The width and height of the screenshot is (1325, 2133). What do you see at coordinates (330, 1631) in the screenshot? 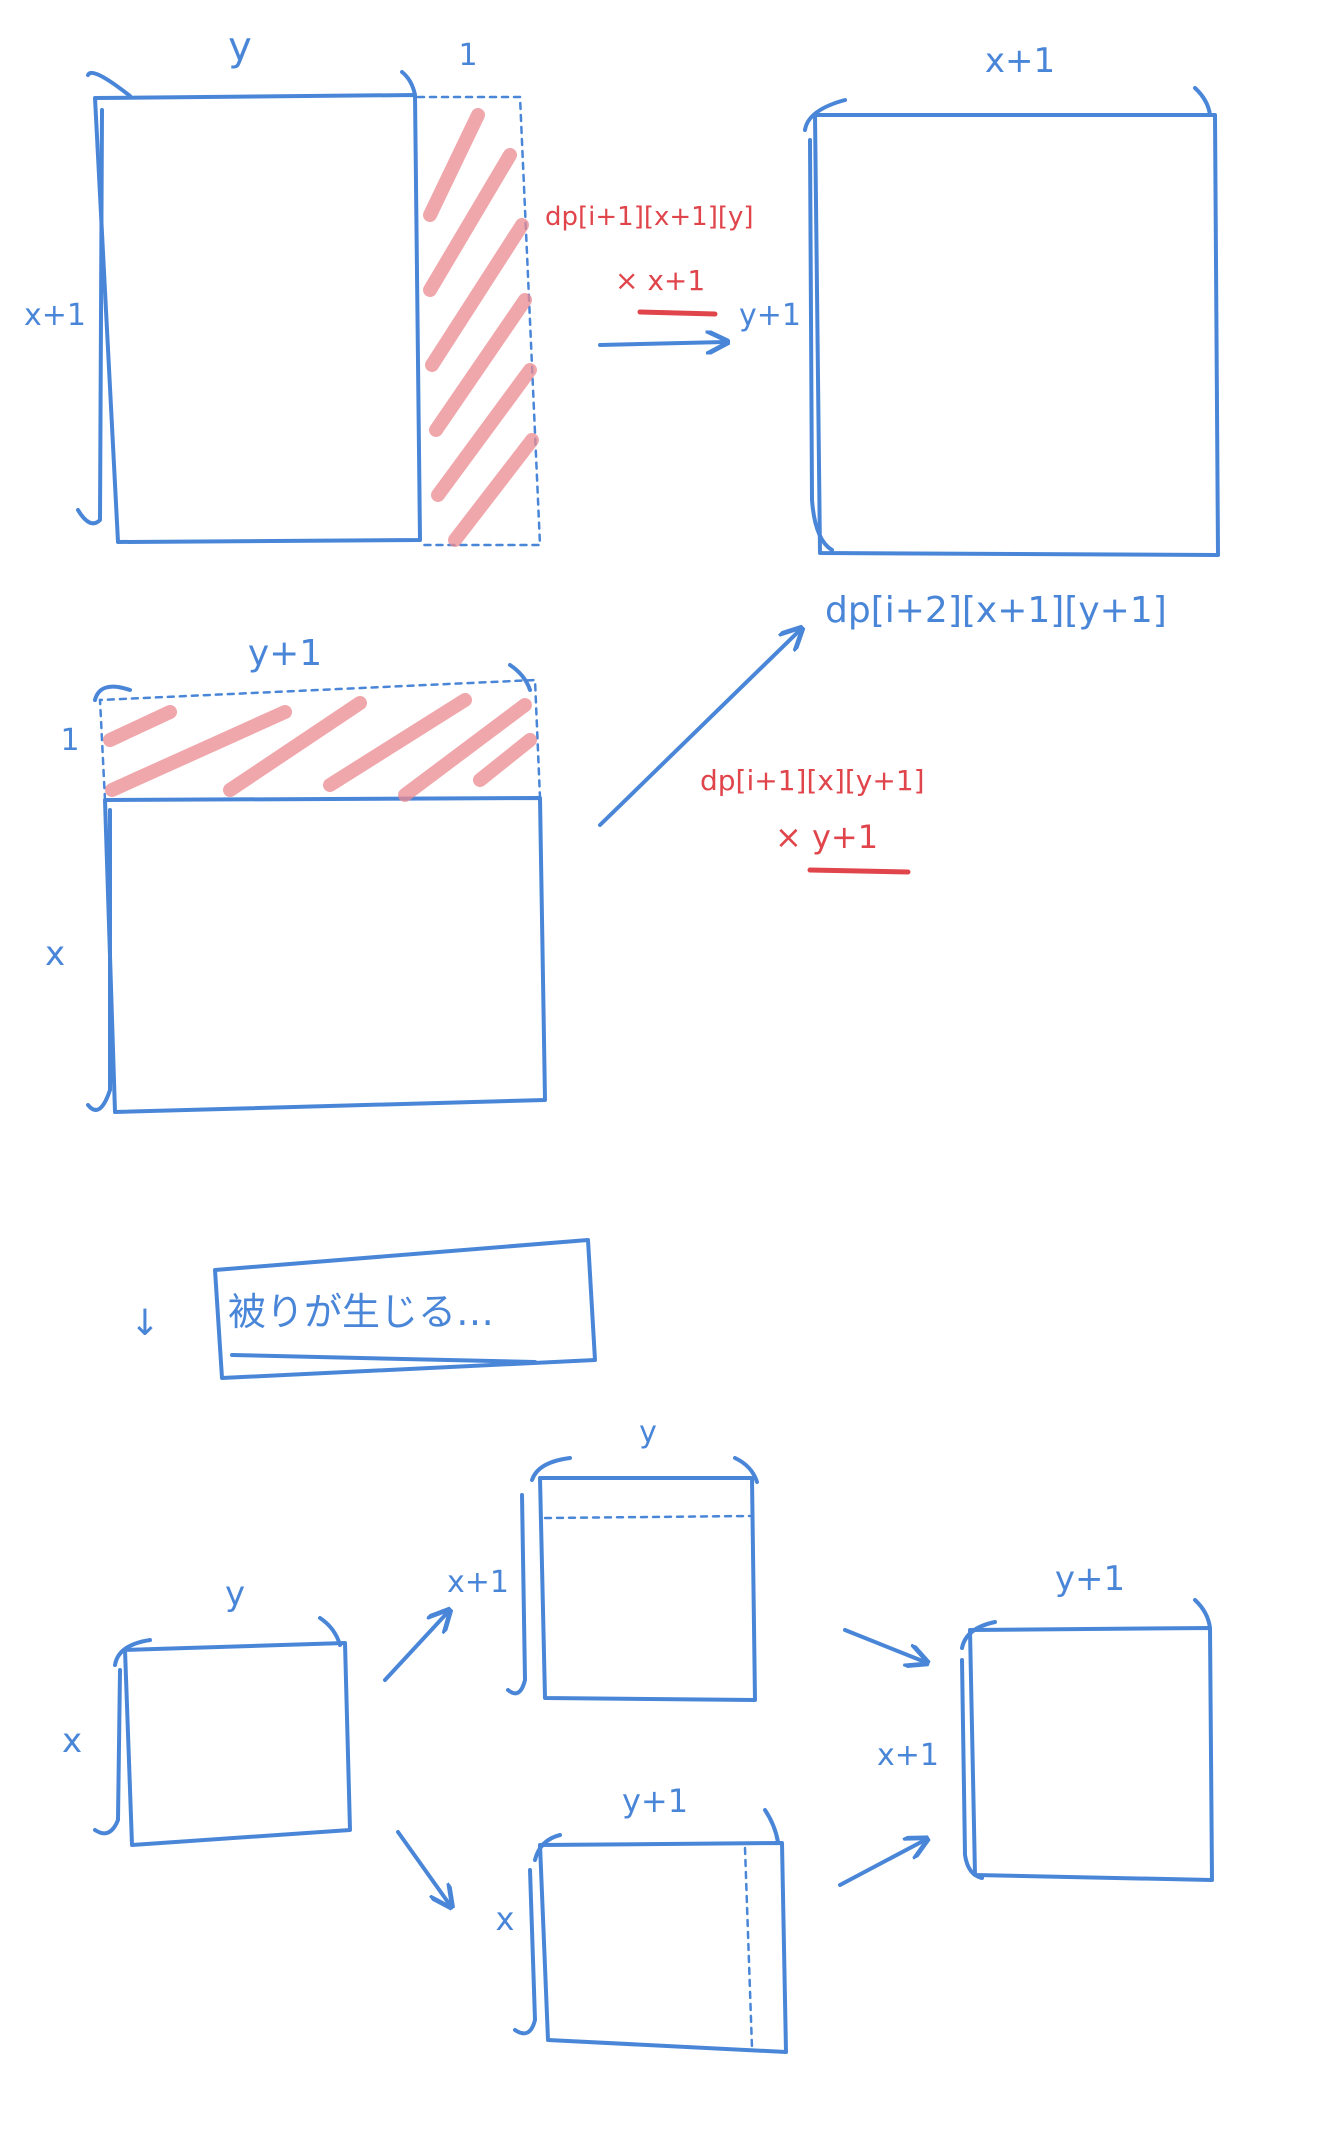
I see `bottom-start-brace-right` at bounding box center [330, 1631].